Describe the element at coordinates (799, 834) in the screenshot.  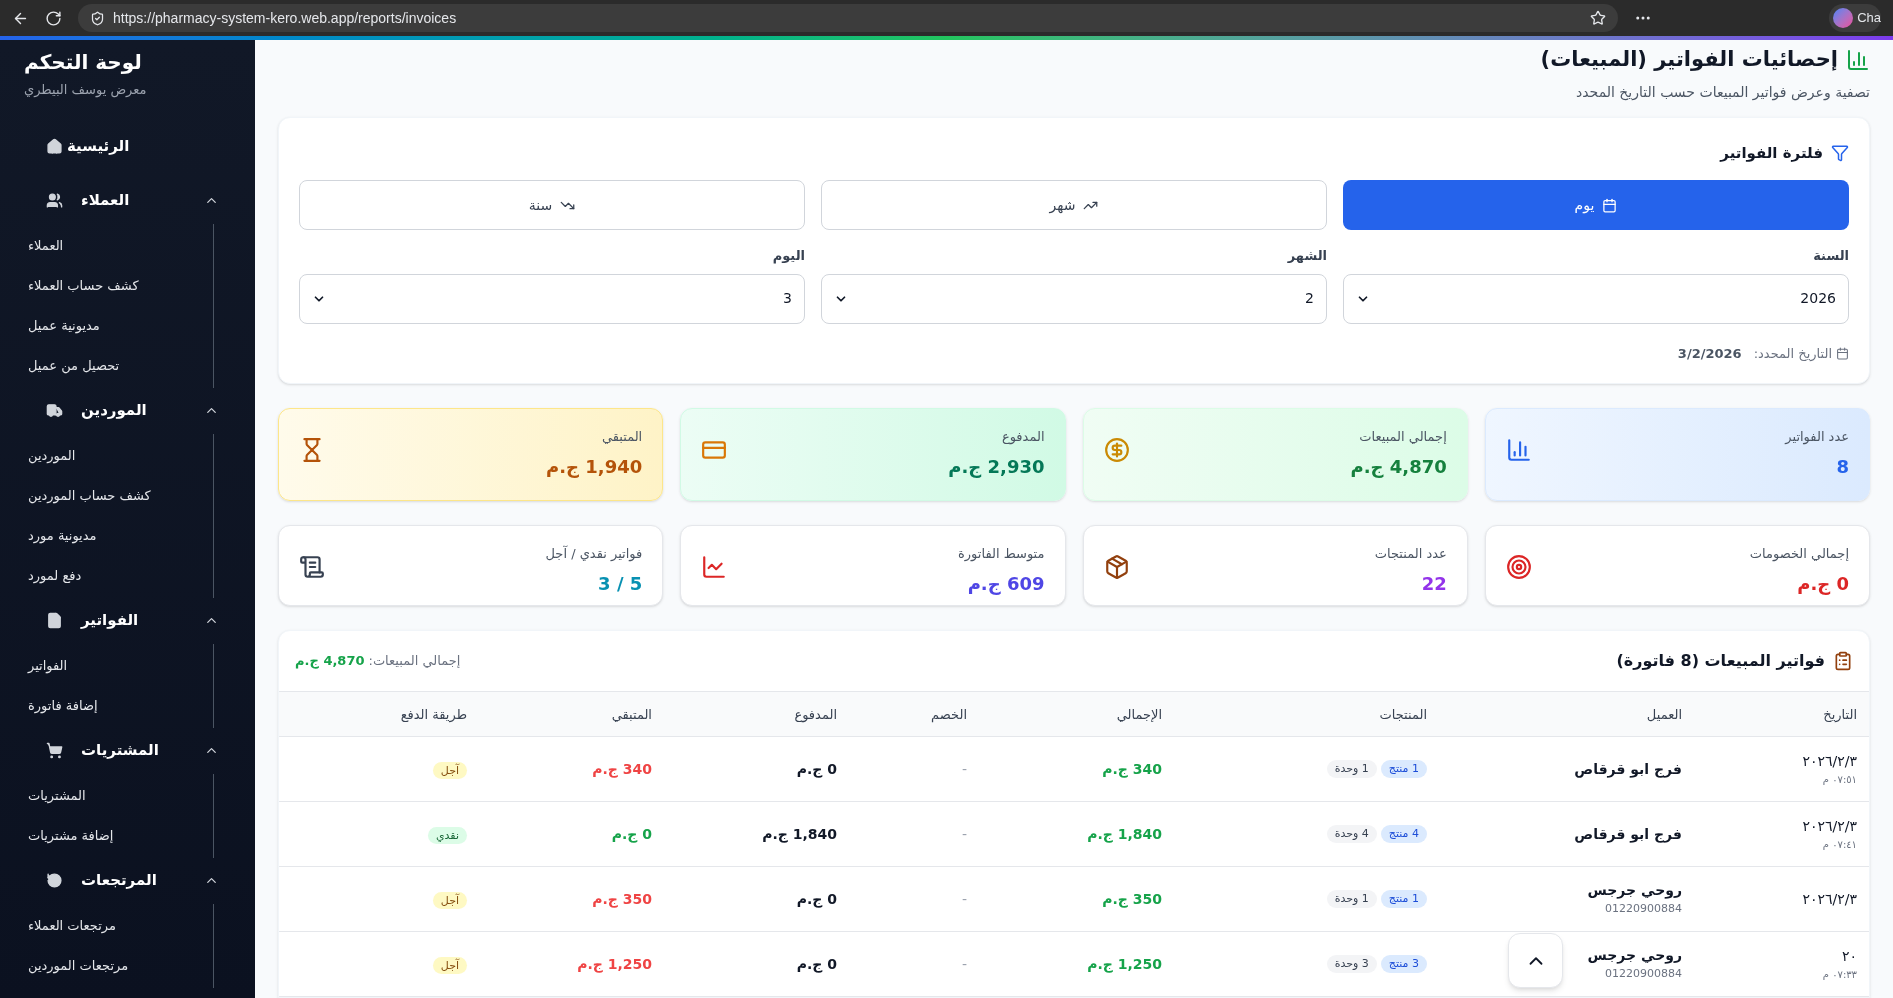
I see `paid-cell: 1,840 ج.م` at that location.